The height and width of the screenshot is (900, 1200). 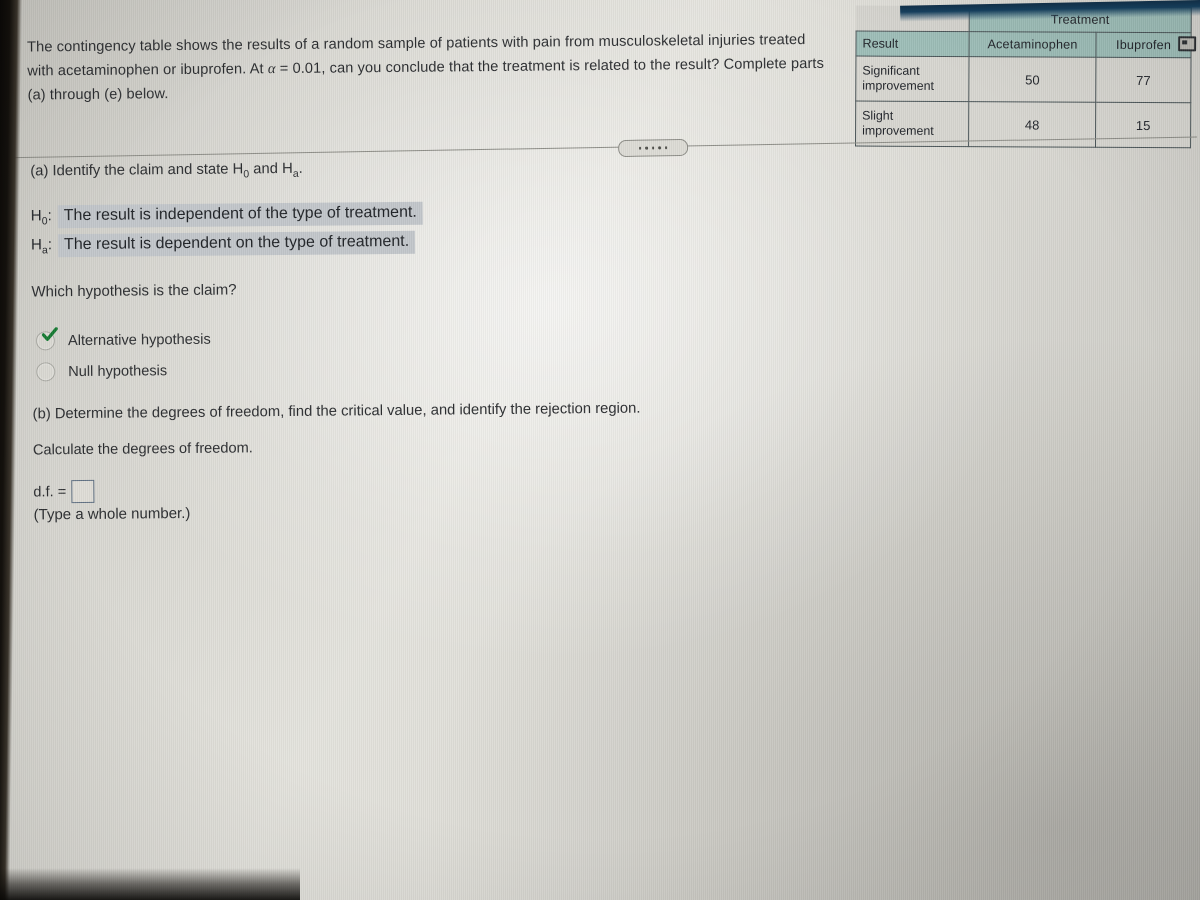 I want to click on popout-icon, so click(x=1187, y=44).